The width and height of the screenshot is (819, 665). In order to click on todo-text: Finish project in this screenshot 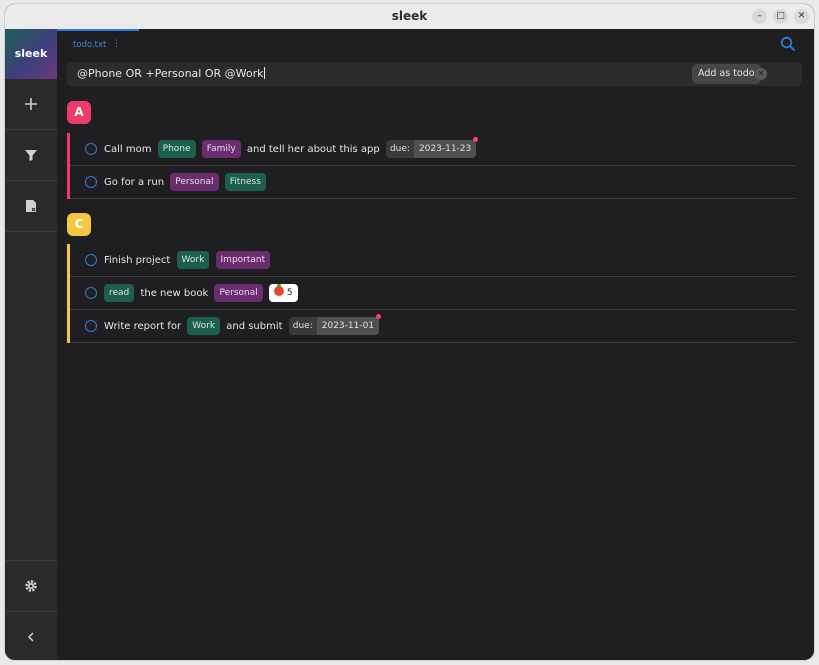, I will do `click(137, 260)`.